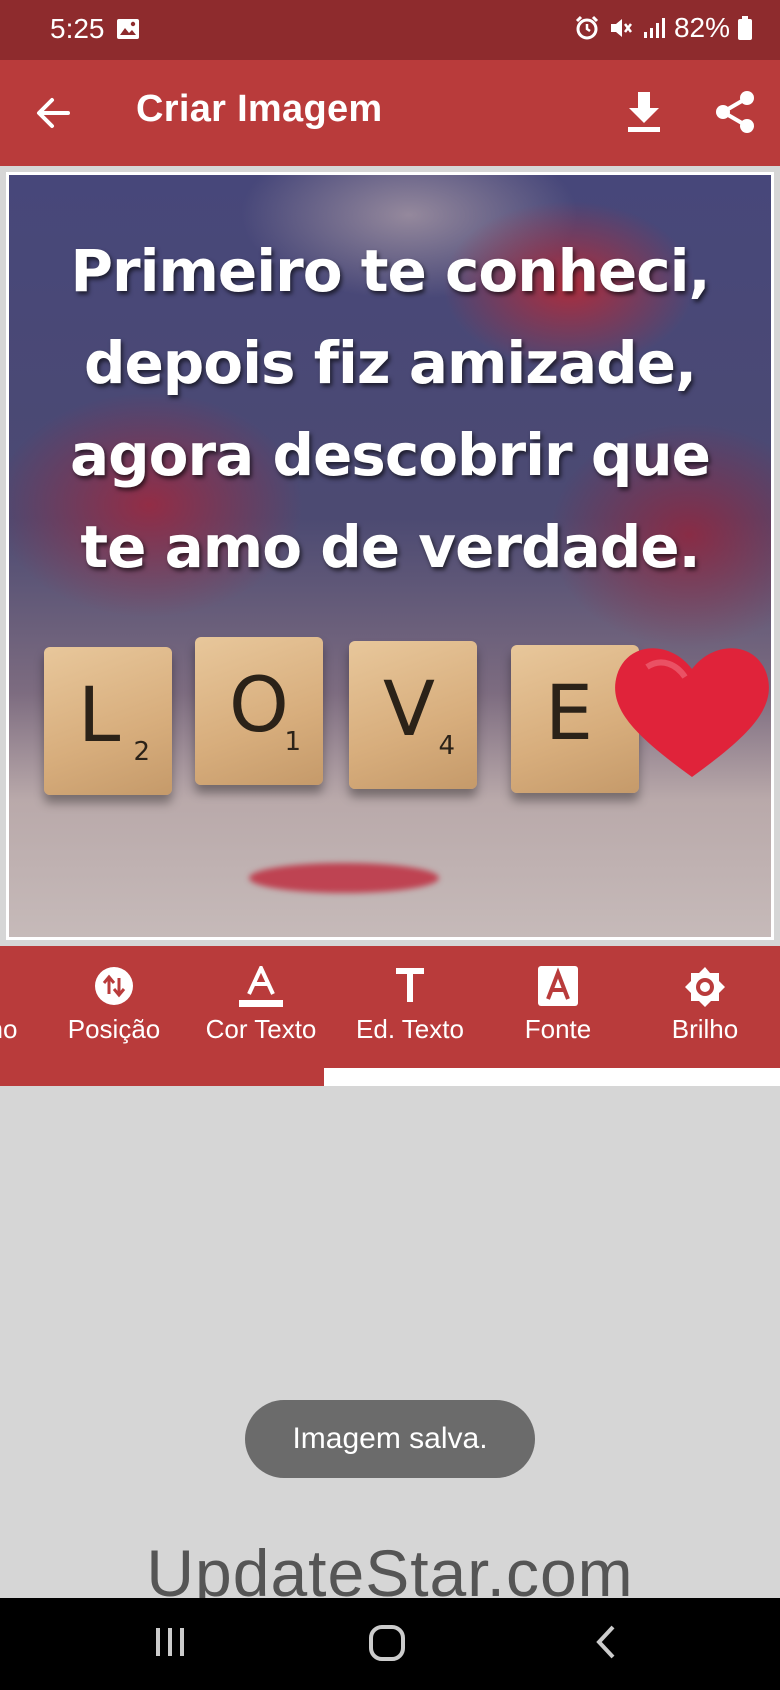 This screenshot has width=780, height=1690. What do you see at coordinates (387, 1645) in the screenshot?
I see `home-icon` at bounding box center [387, 1645].